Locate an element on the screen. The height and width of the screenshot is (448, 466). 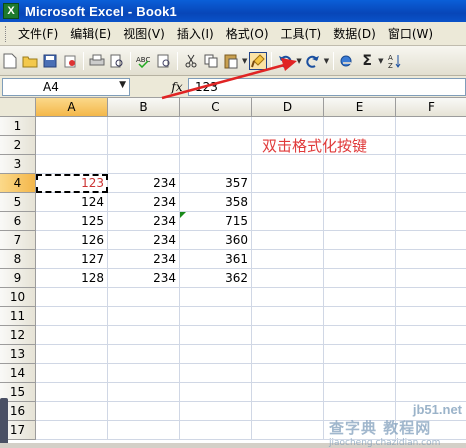
cell-a7: 126 is located at coordinates (72, 240).